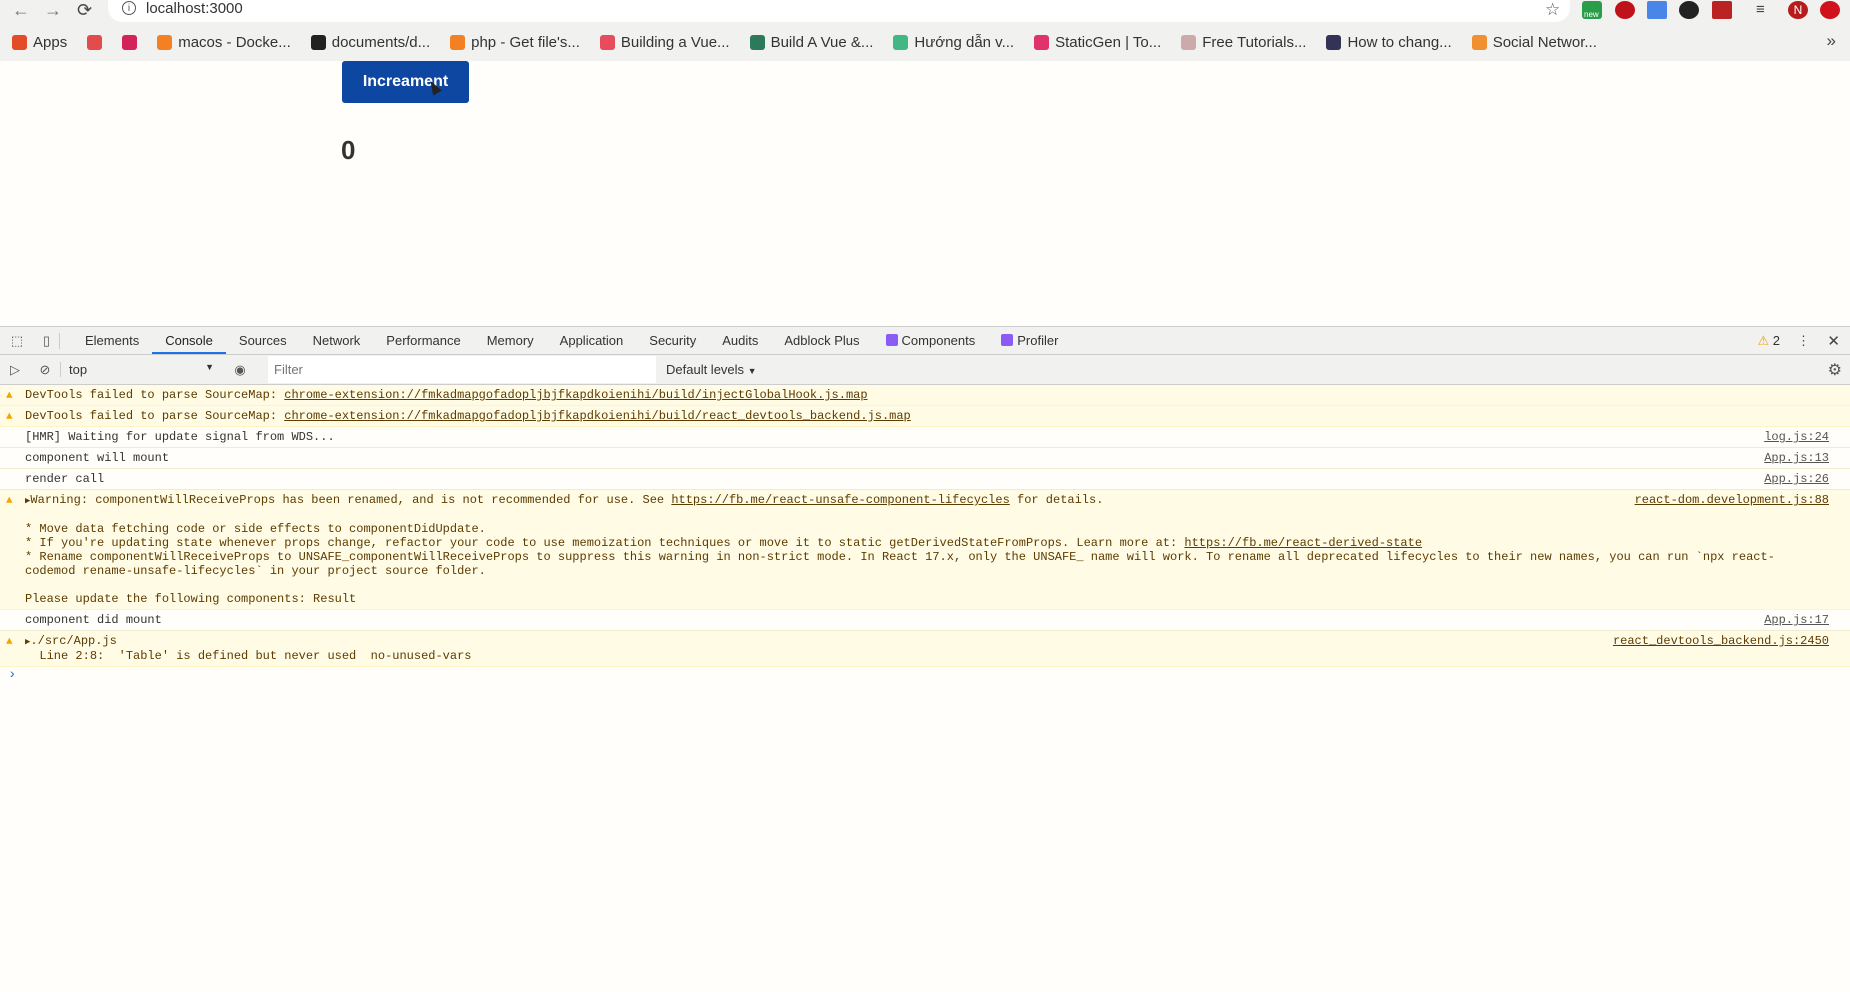 Image resolution: width=1850 pixels, height=992 pixels. I want to click on close-devtools-icon: ✕, so click(1833, 341).